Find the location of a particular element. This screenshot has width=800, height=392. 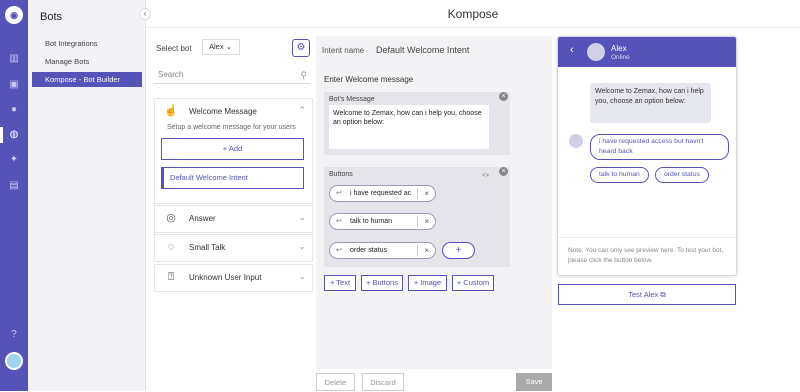

external-link-icon: ⧉ is located at coordinates (663, 294).